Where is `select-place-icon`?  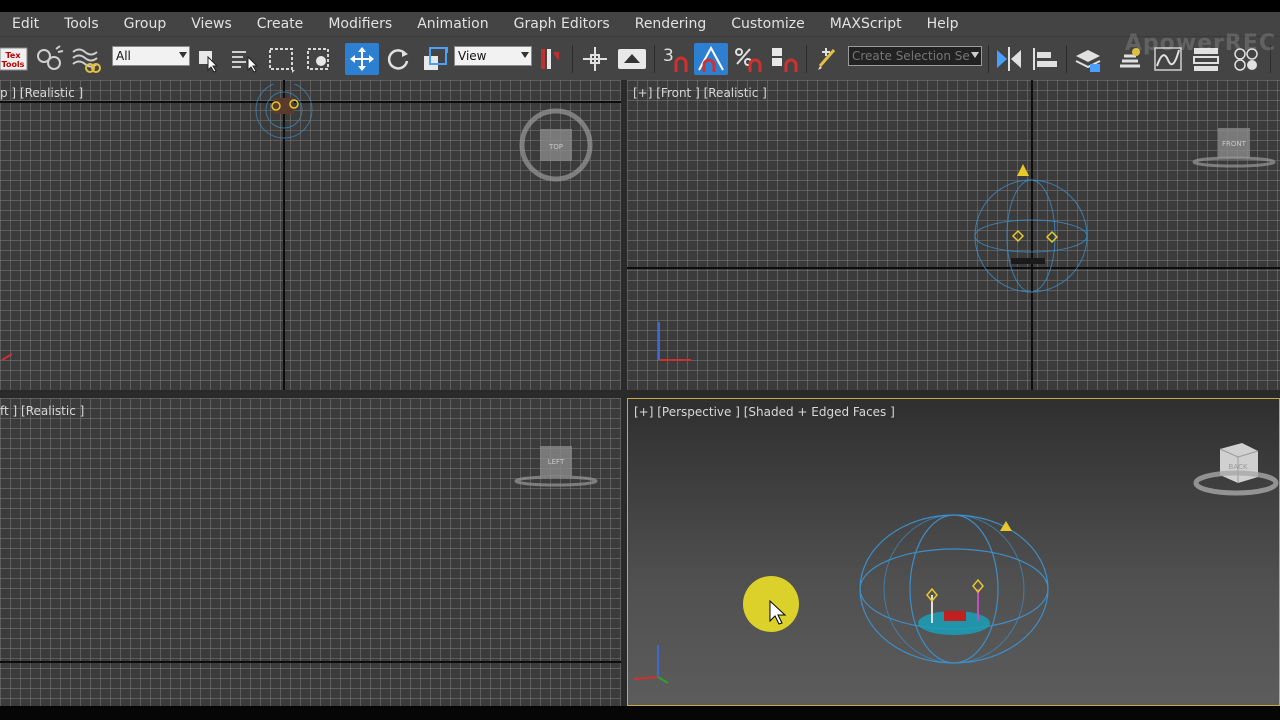
select-place-icon is located at coordinates (550, 59).